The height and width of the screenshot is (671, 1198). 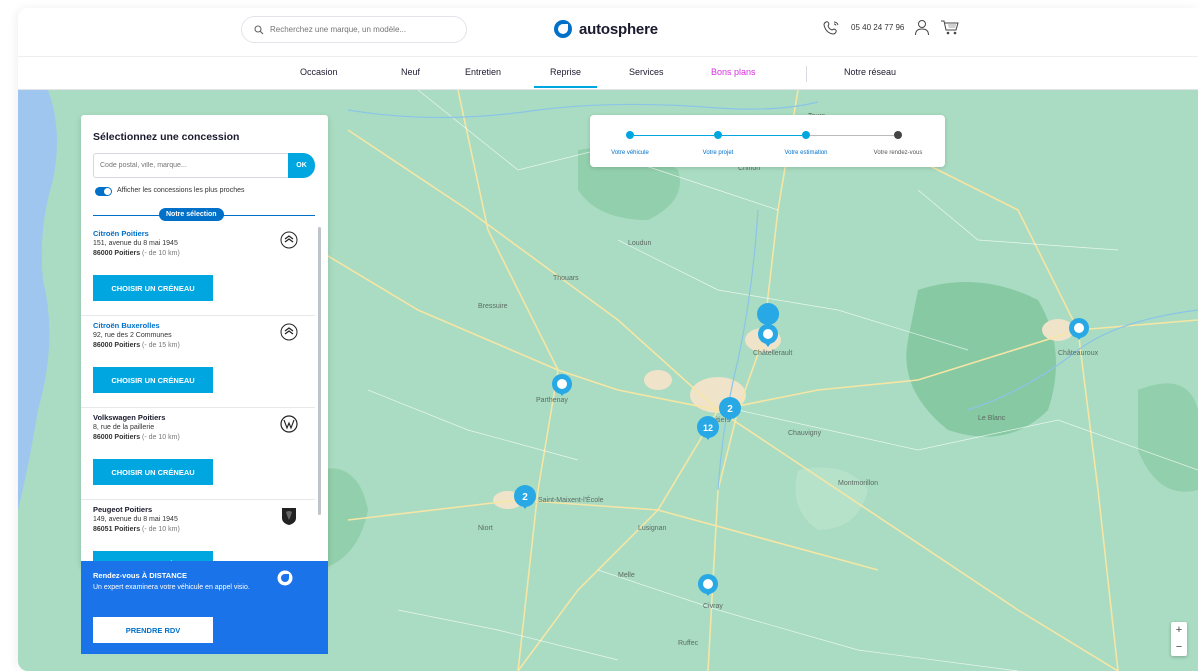 What do you see at coordinates (922, 27) in the screenshot?
I see `user-account-icon` at bounding box center [922, 27].